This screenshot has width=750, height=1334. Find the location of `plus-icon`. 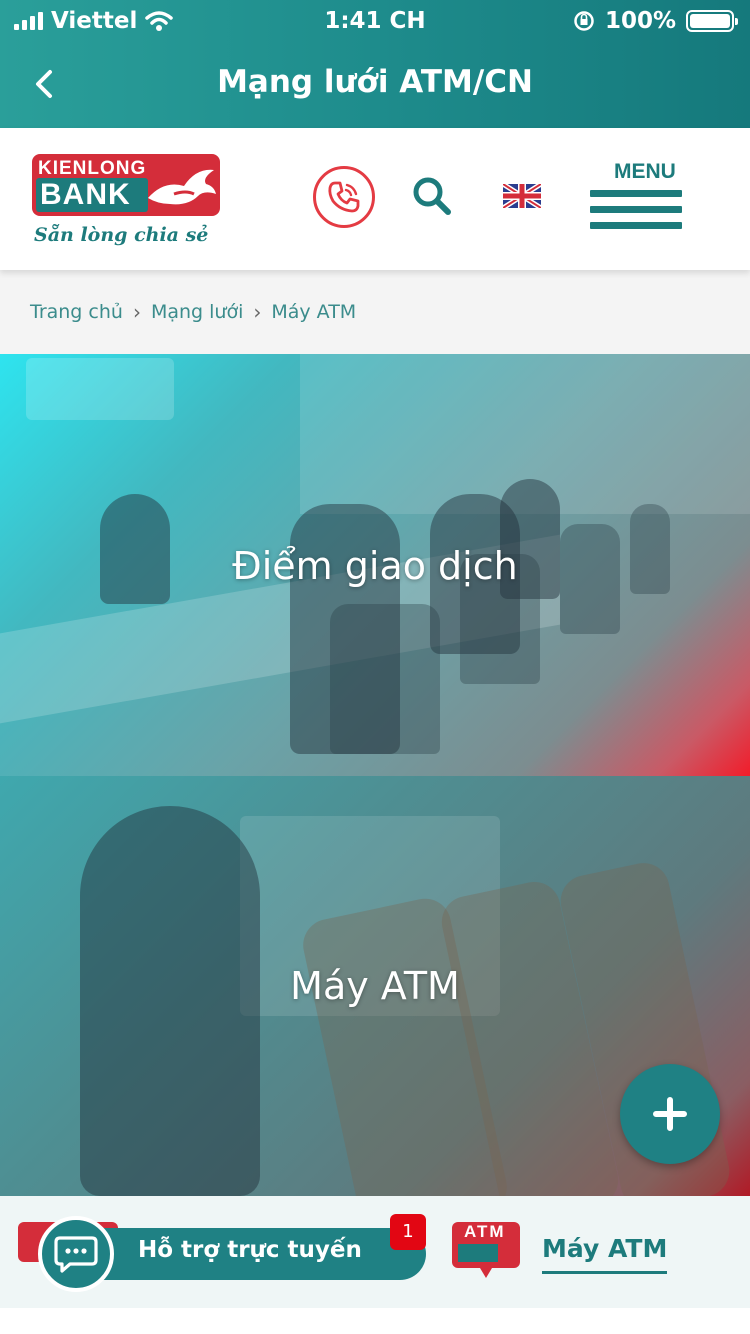

plus-icon is located at coordinates (670, 1114).